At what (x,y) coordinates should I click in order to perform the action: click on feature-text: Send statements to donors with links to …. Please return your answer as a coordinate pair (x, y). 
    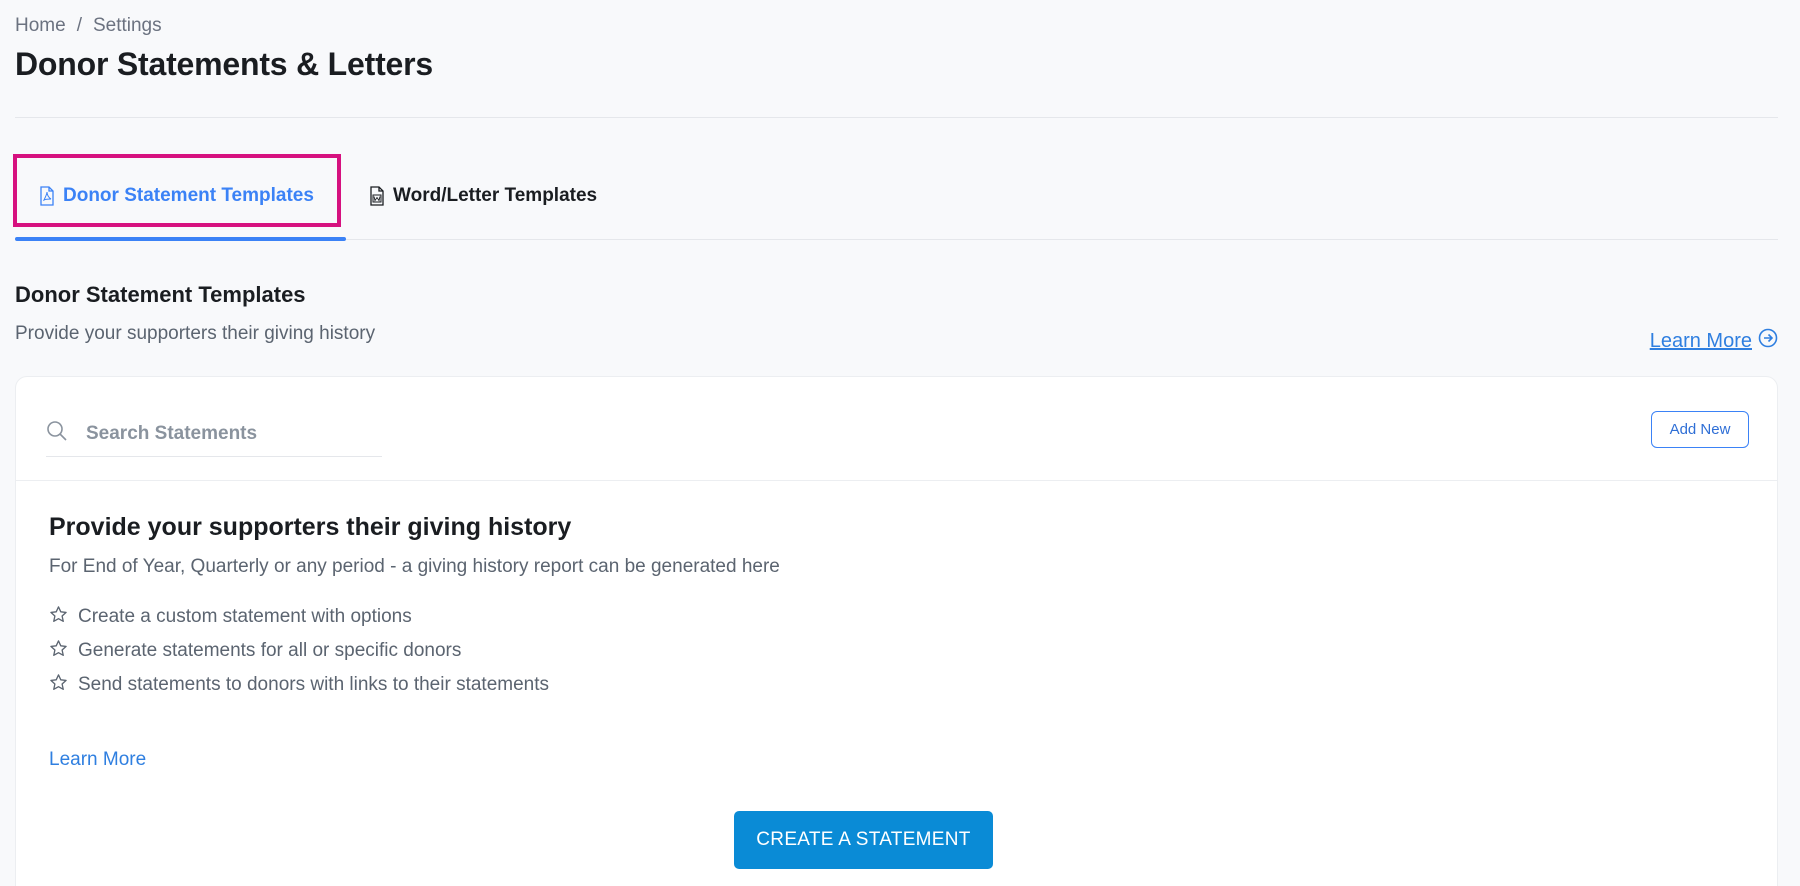
    Looking at the image, I should click on (314, 684).